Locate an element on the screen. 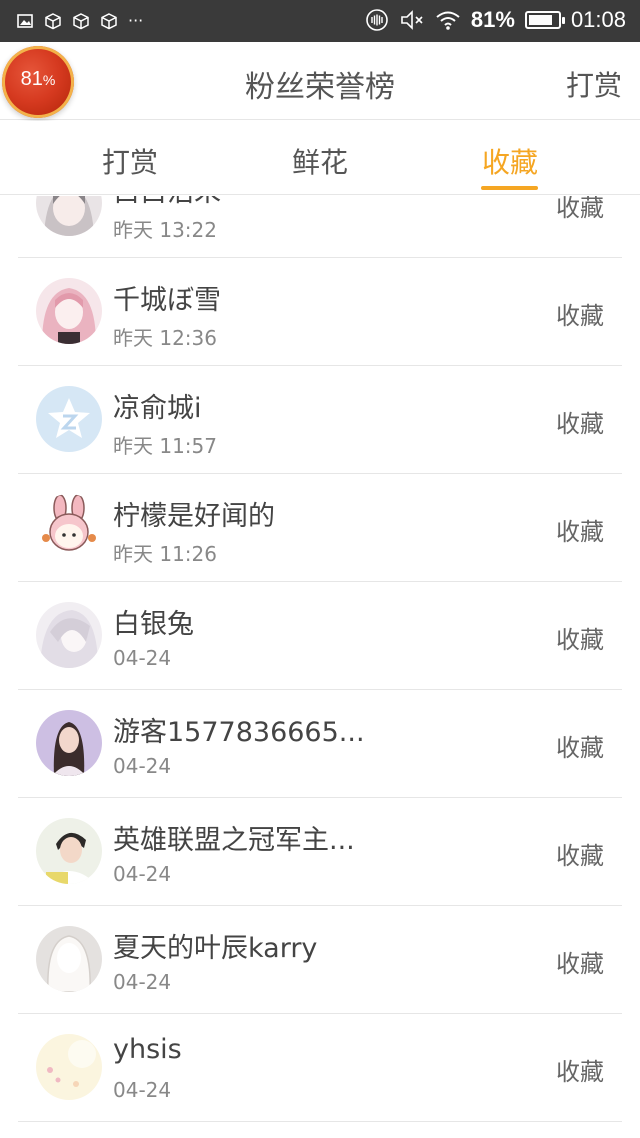  vibrate-icon is located at coordinates (377, 20).